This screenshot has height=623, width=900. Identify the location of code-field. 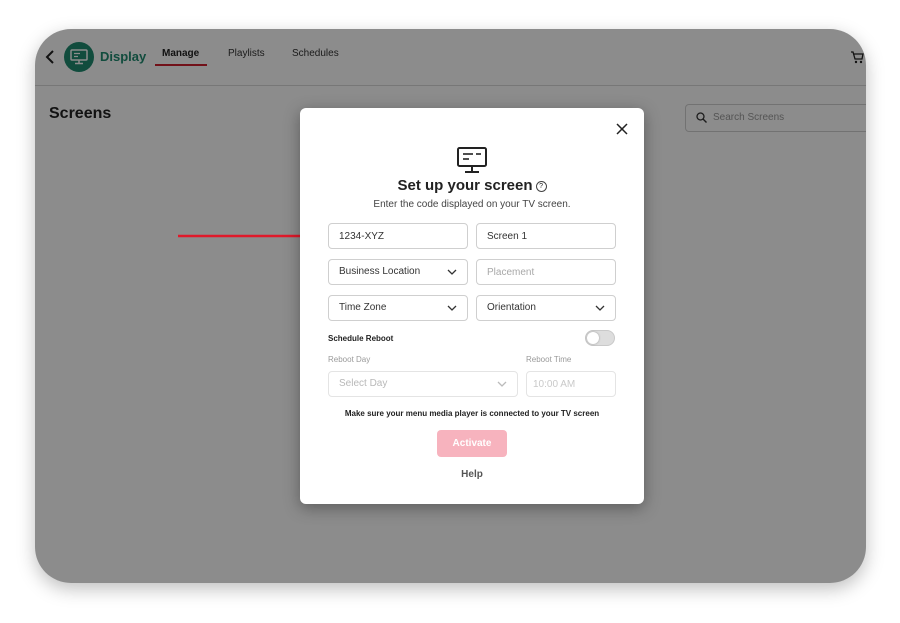
(398, 236).